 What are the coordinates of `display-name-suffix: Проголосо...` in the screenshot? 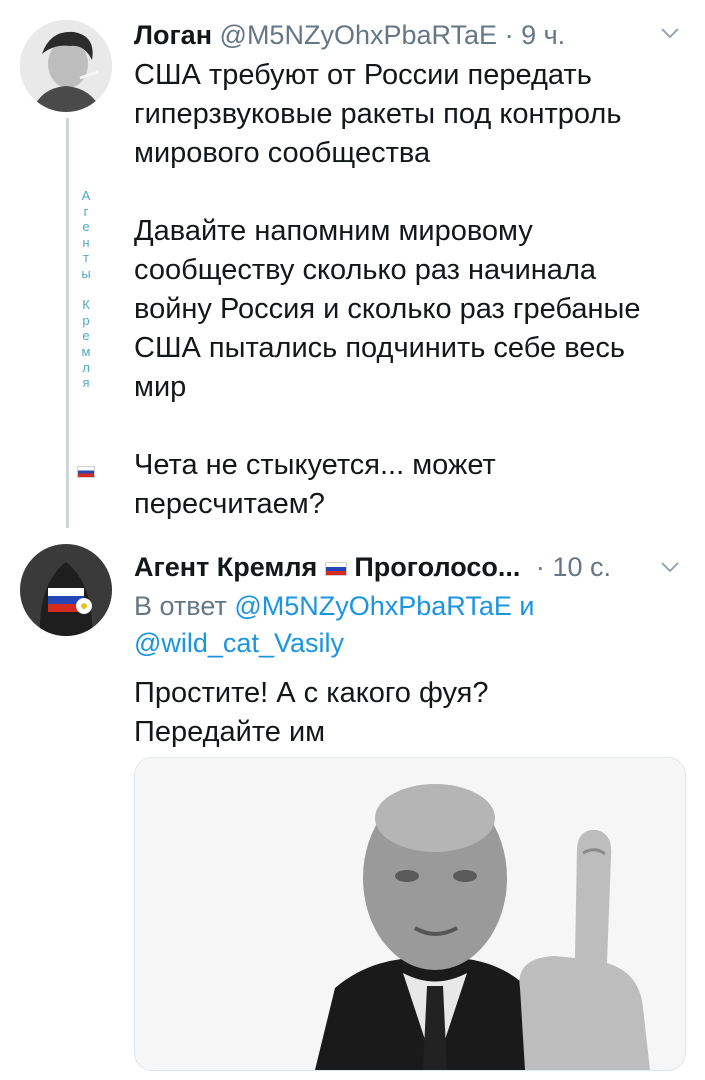 It's located at (437, 567).